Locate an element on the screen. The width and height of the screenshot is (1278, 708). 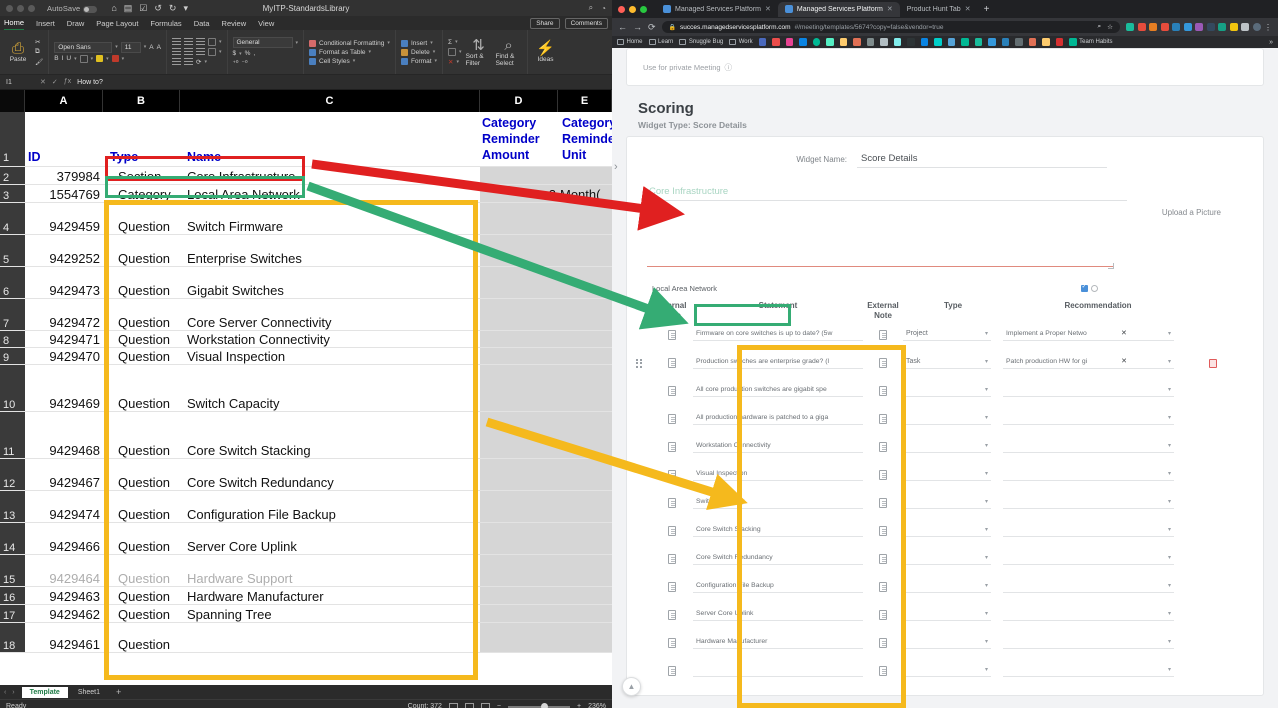
format-cells-button: Format ▾ is located at coordinates (418, 61).